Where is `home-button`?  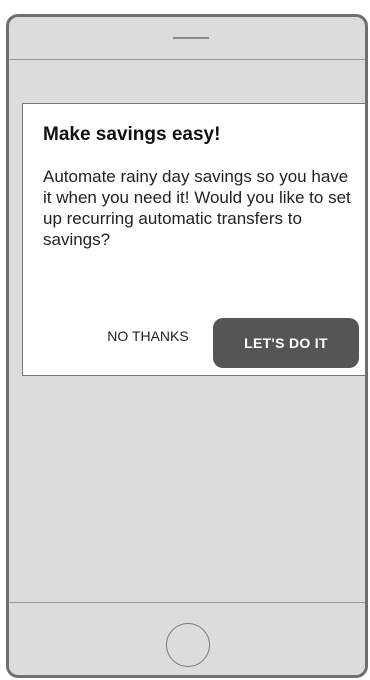
home-button is located at coordinates (188, 645).